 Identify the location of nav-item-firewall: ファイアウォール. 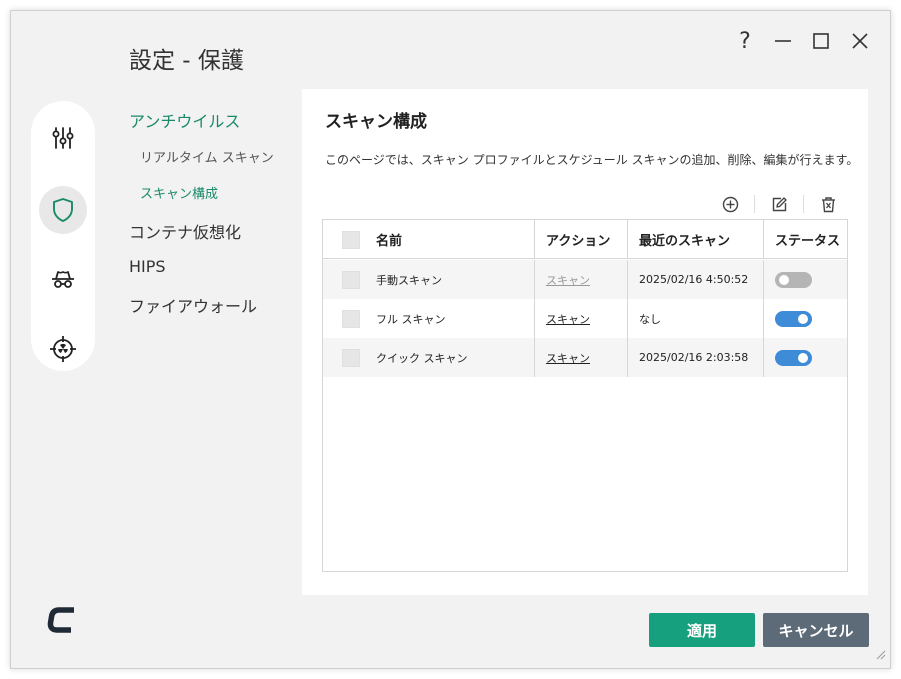
(193, 305).